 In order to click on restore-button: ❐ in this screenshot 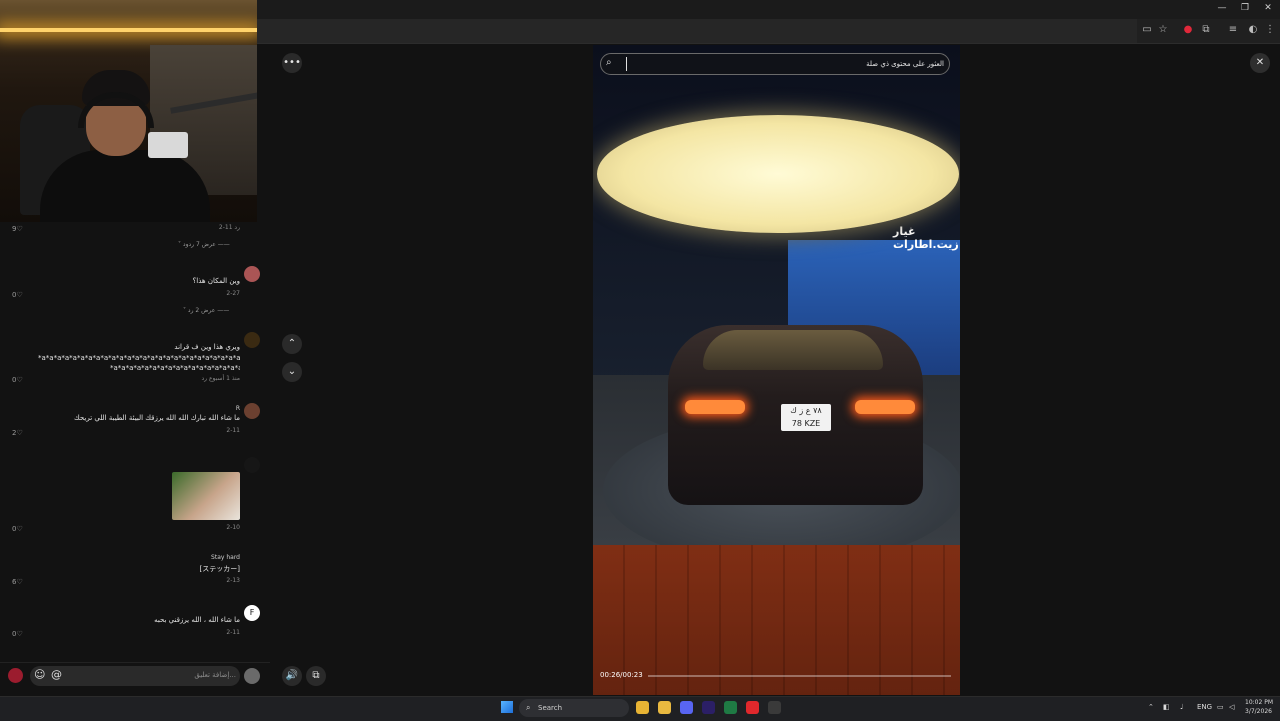, I will do `click(1245, 8)`.